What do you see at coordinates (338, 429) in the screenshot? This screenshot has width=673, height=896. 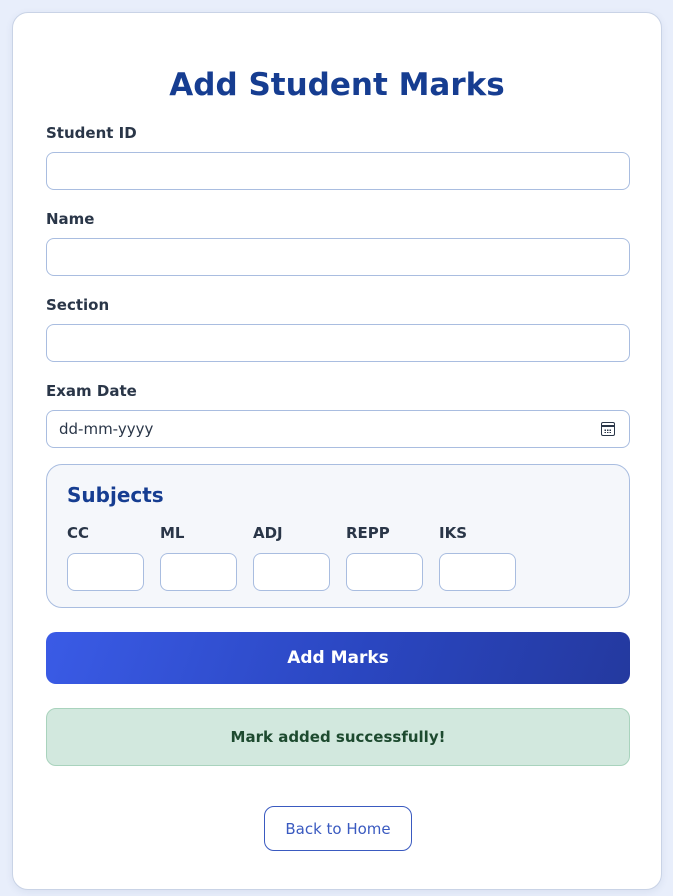 I see `exam-date-input: dd-mm-yyyy` at bounding box center [338, 429].